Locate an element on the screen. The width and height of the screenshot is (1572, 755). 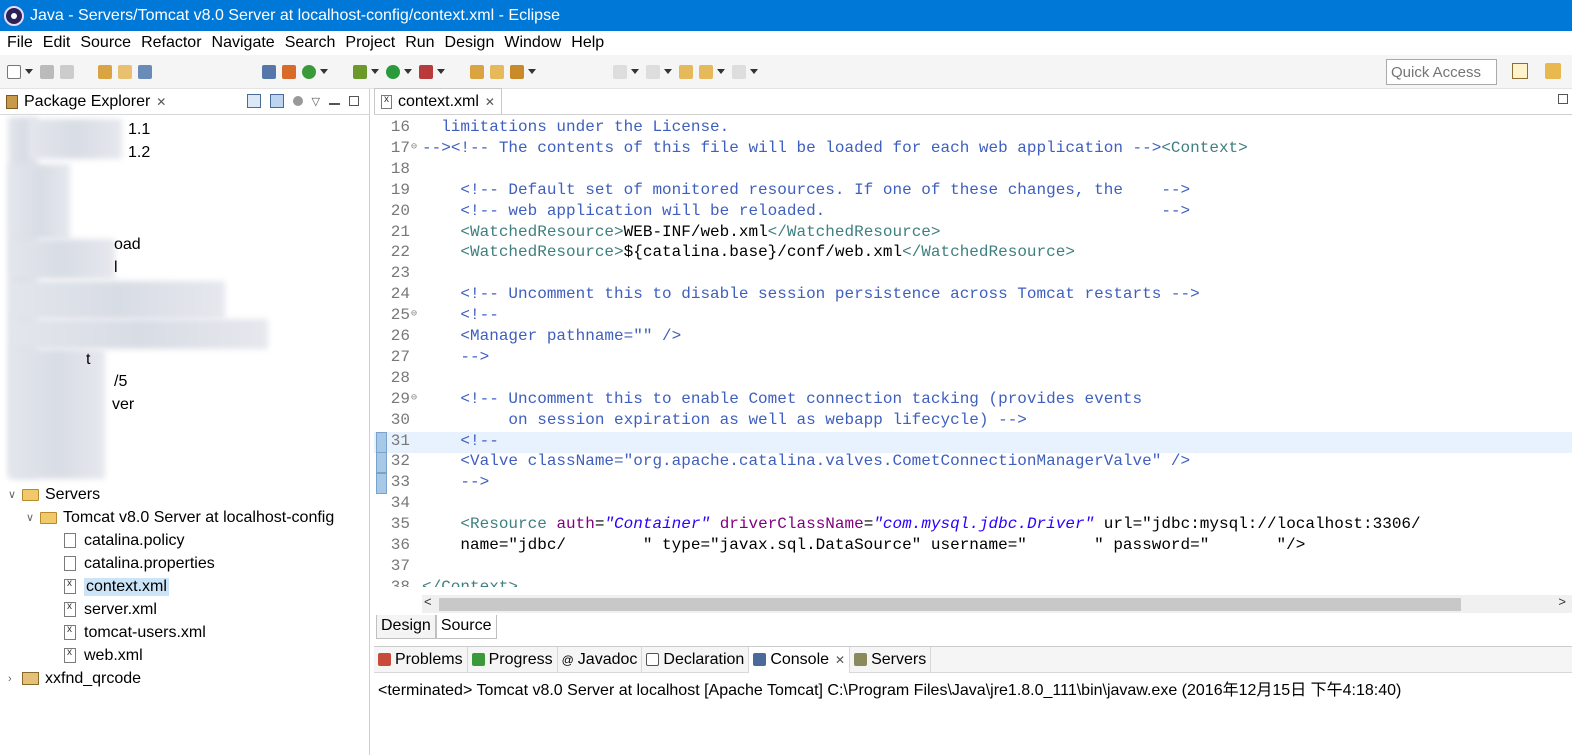
open-perspective-icon is located at coordinates (1520, 71).